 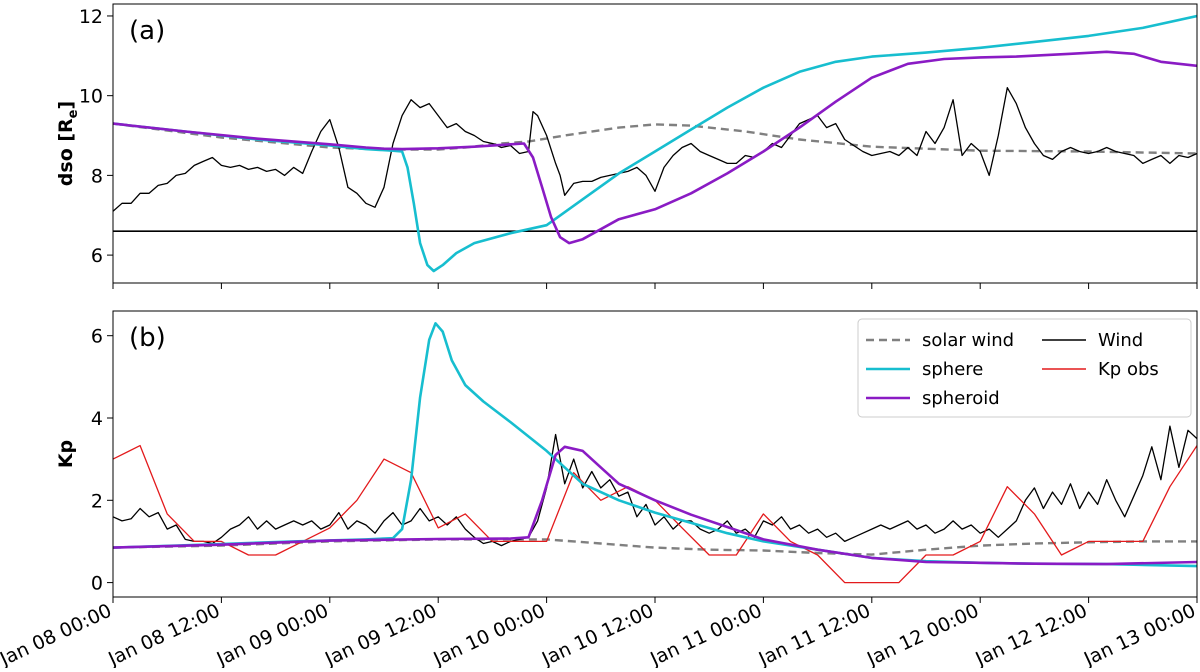 What do you see at coordinates (91, 97) in the screenshot?
I see `panel-a-y-tick-label: 10` at bounding box center [91, 97].